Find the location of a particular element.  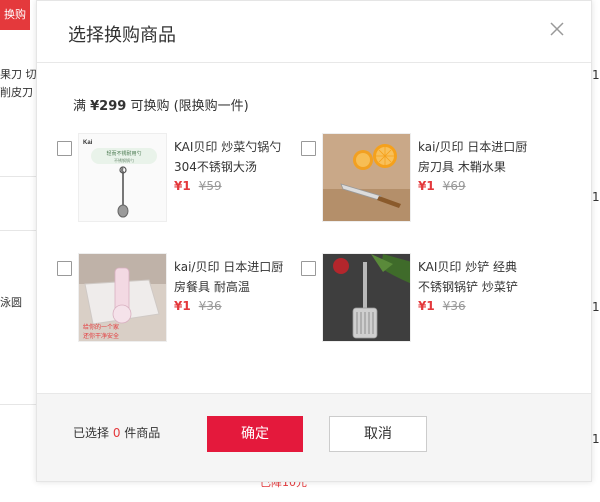

kitchen-slogan-2: 还你干净安全 is located at coordinates (101, 336).